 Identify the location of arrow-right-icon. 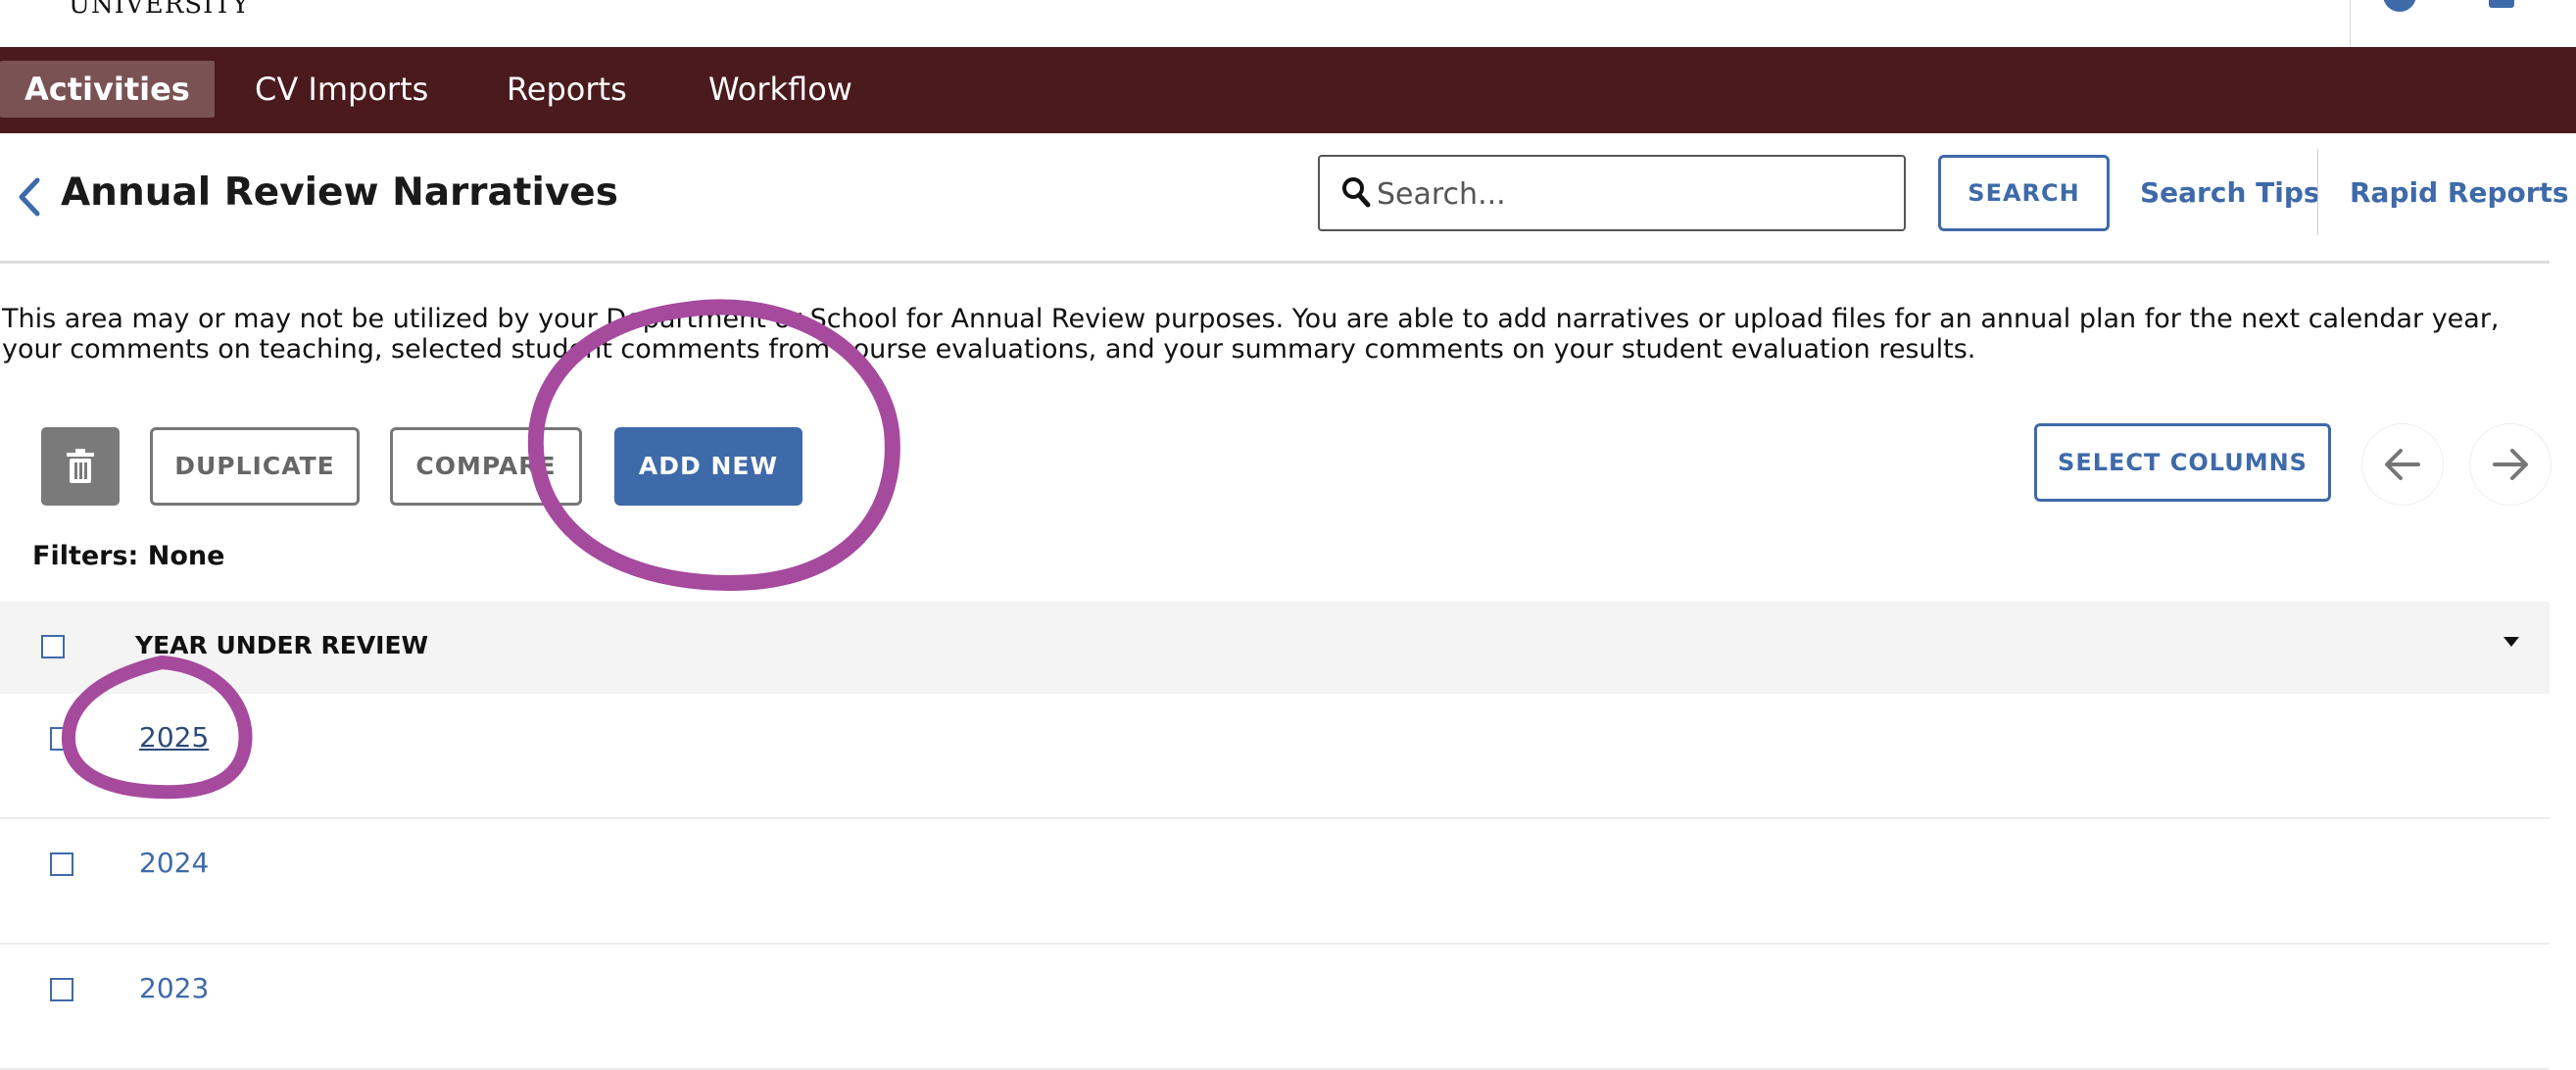
(2510, 464).